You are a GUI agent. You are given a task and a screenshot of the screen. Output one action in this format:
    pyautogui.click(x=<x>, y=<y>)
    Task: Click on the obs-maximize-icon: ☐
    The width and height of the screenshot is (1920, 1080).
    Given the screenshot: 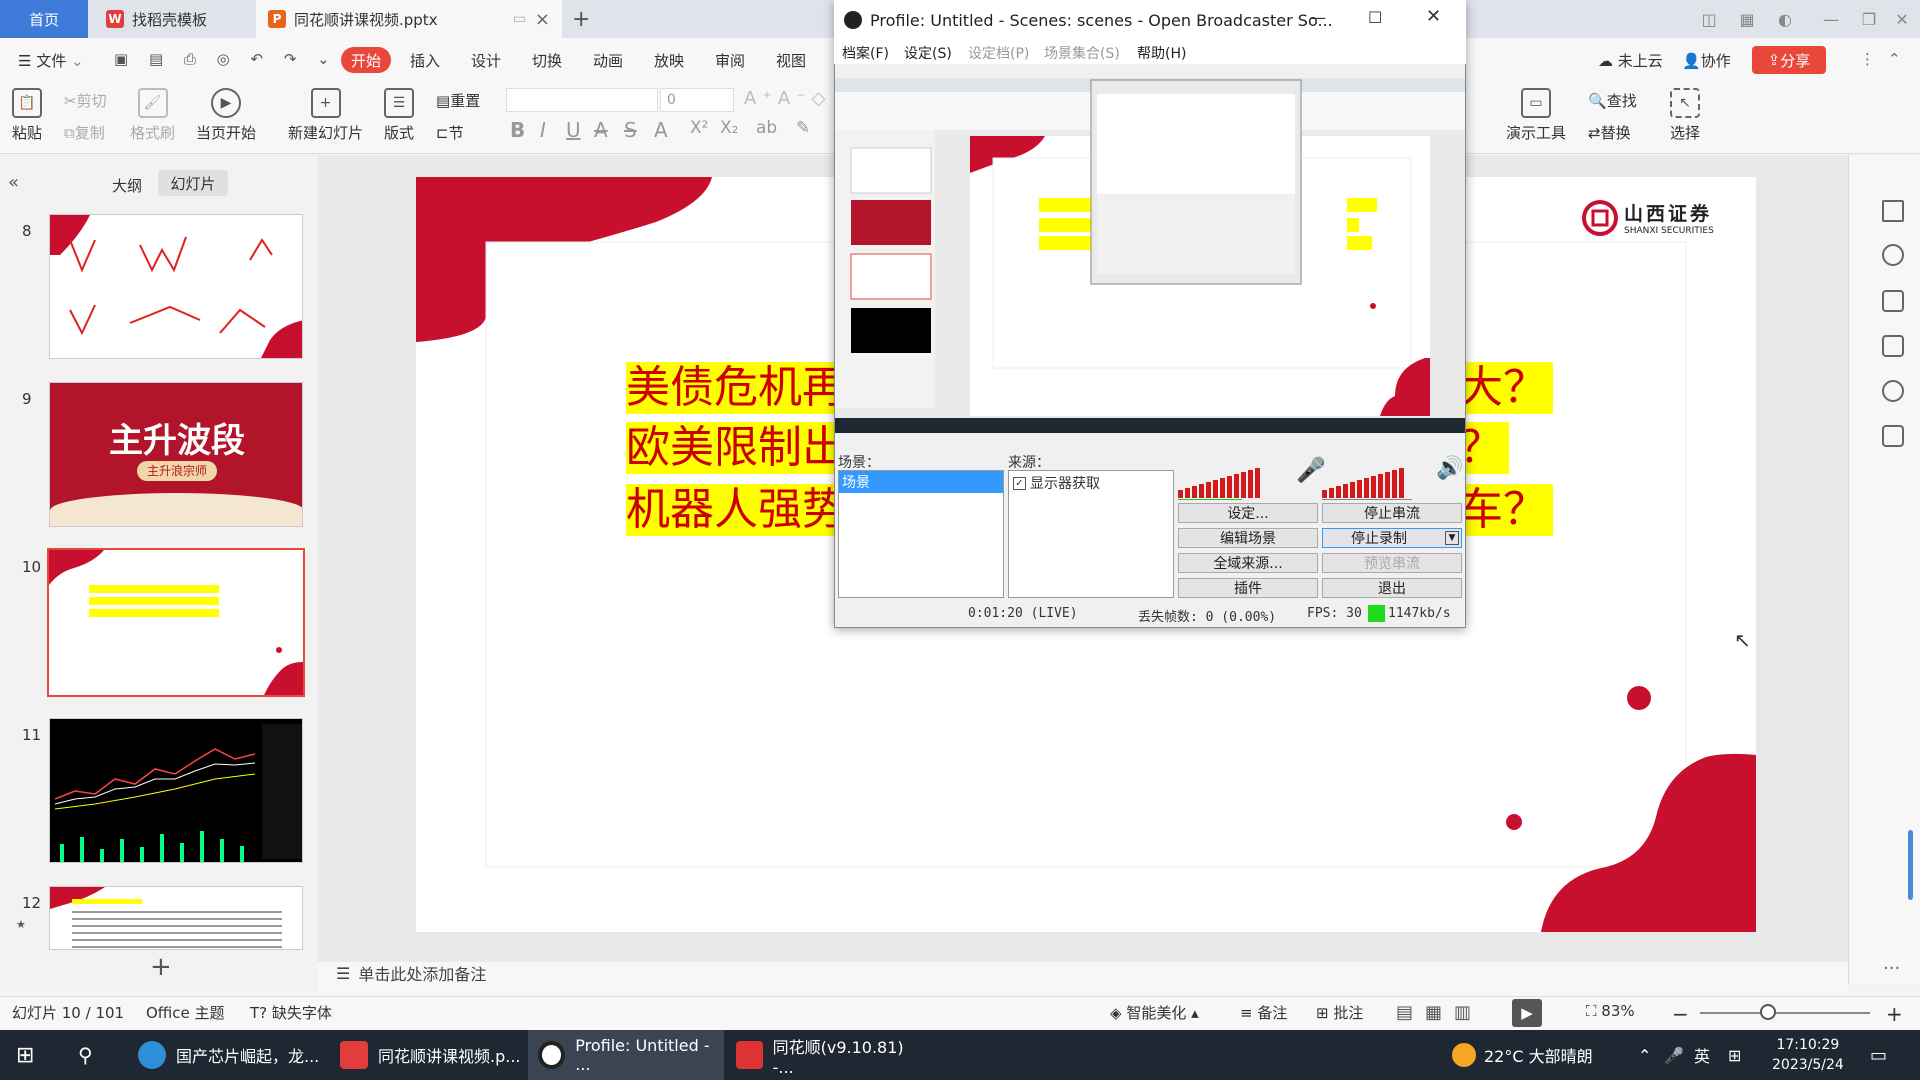 What is the action you would take?
    pyautogui.click(x=1375, y=17)
    